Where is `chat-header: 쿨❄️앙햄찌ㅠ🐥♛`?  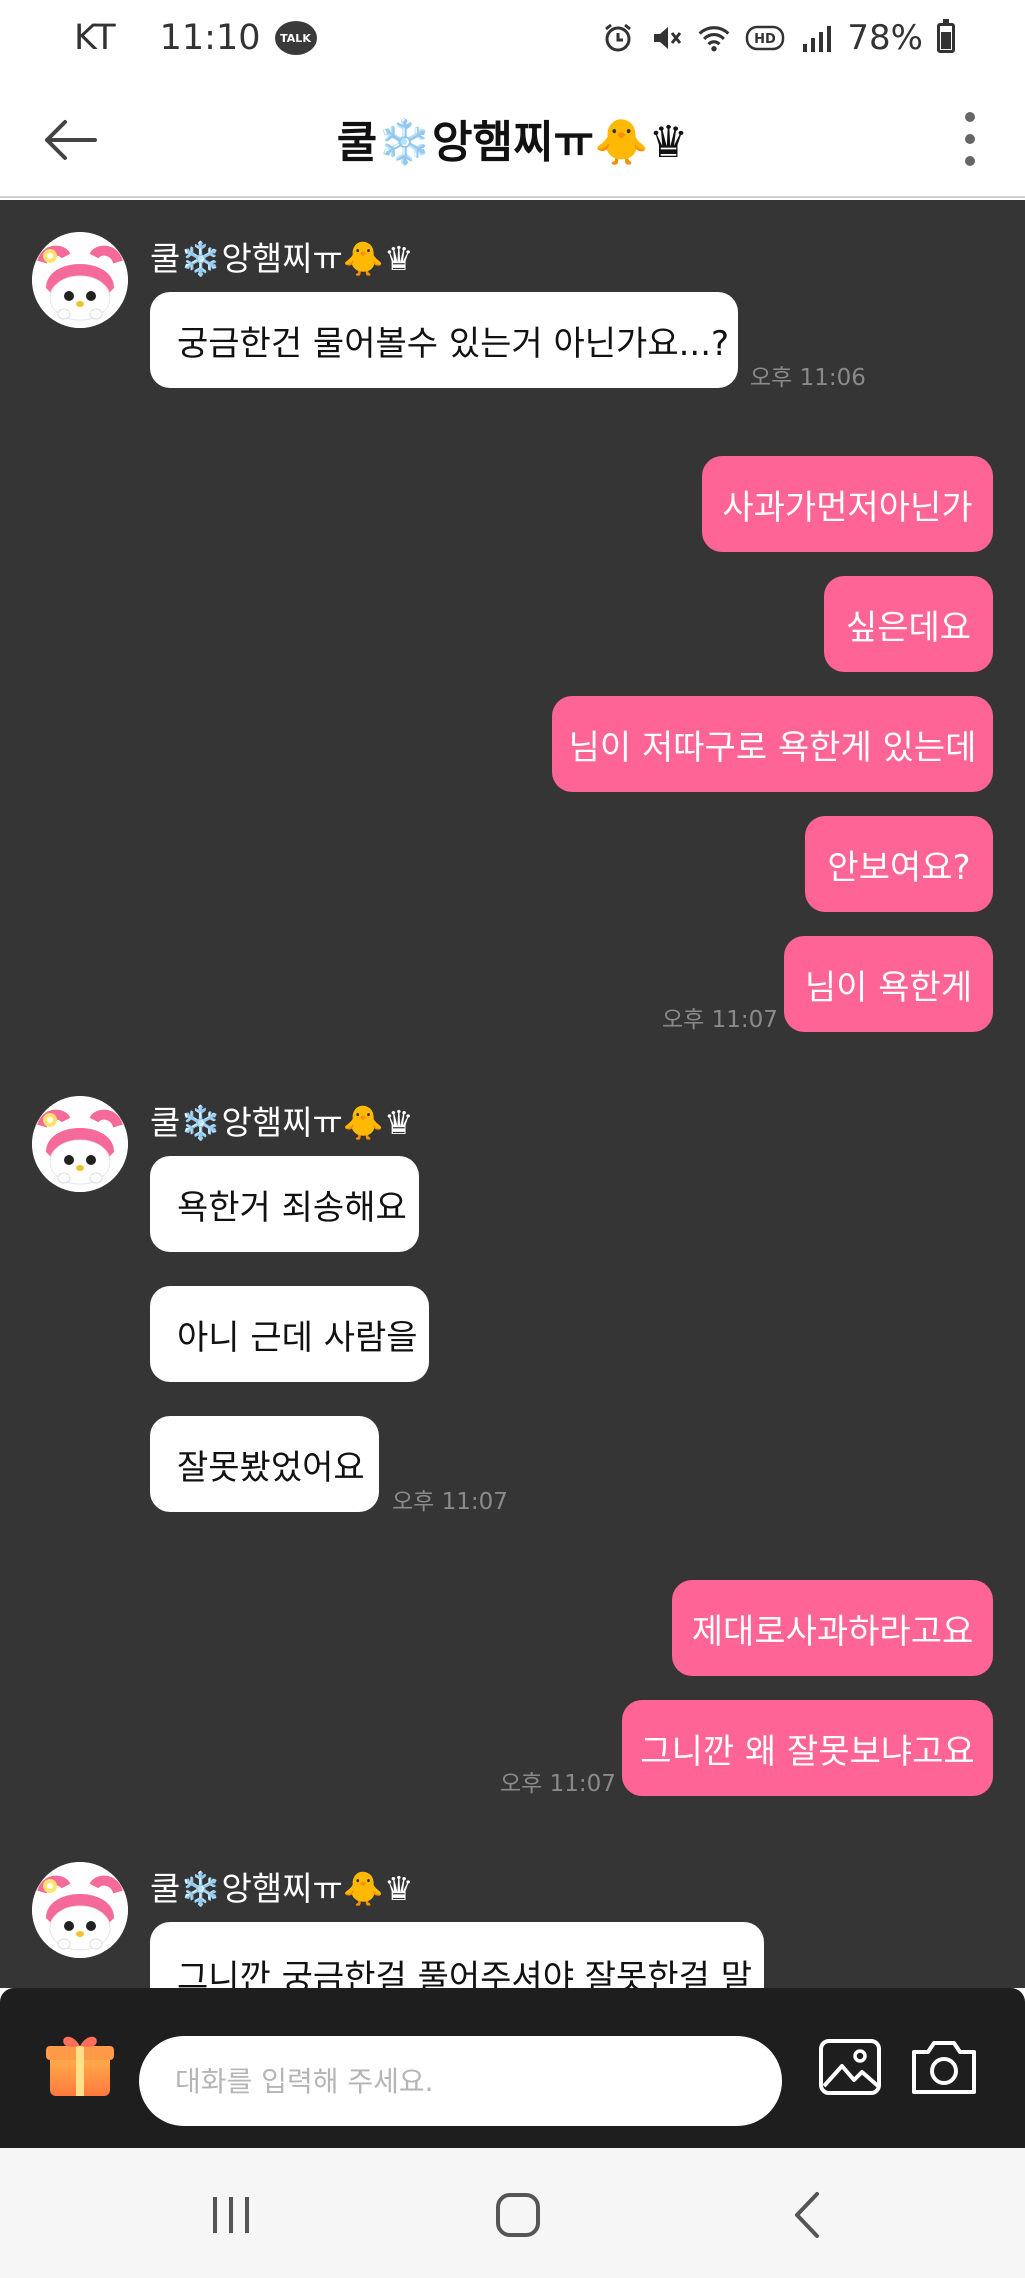 chat-header: 쿨❄️앙햄찌ㅠ🐥♛ is located at coordinates (512, 141).